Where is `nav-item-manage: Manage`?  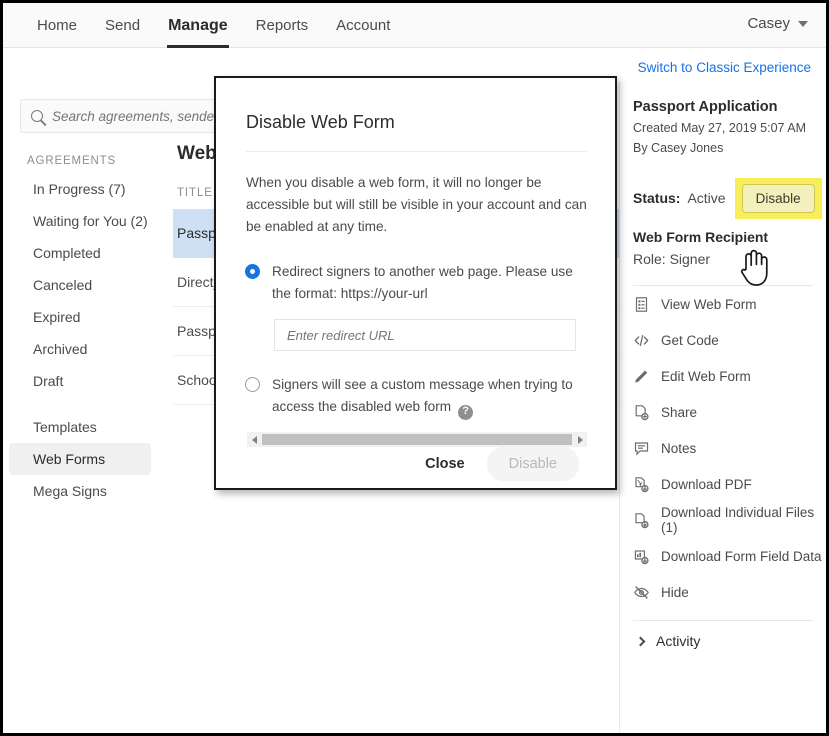 nav-item-manage: Manage is located at coordinates (198, 25).